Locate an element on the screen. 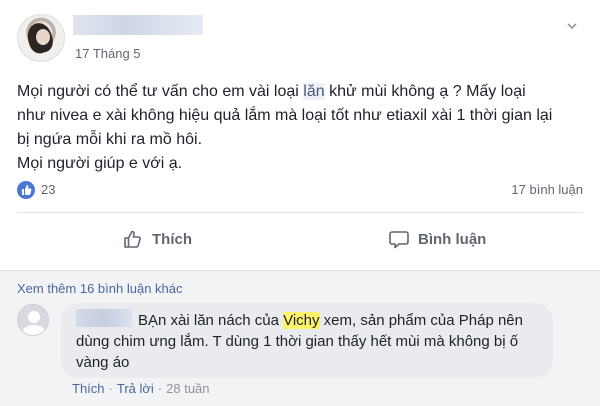 The height and width of the screenshot is (406, 600). like-button: Thích is located at coordinates (157, 239).